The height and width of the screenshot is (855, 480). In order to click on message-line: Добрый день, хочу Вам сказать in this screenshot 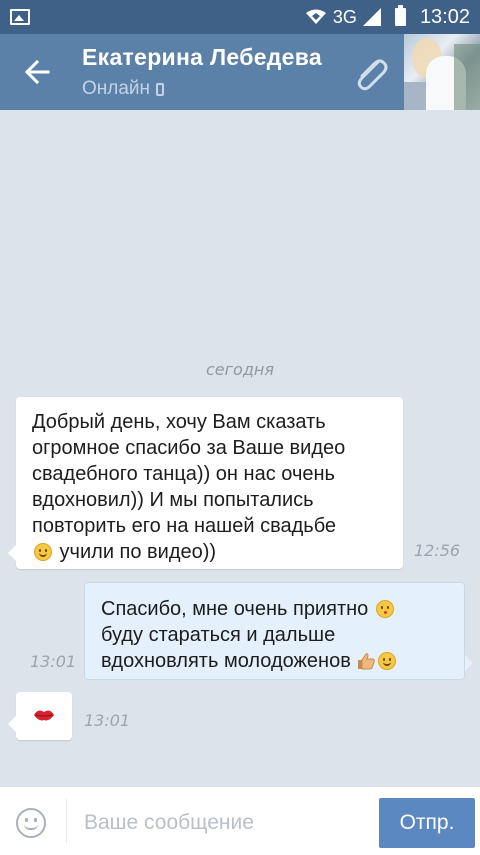, I will do `click(179, 422)`.